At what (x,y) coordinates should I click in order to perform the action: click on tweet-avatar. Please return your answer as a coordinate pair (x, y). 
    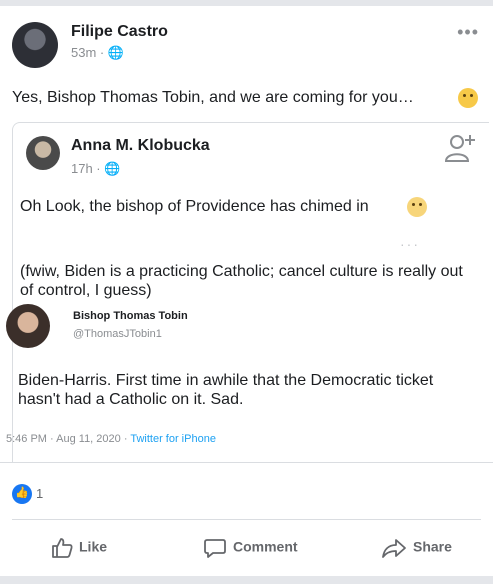
    Looking at the image, I should click on (28, 326).